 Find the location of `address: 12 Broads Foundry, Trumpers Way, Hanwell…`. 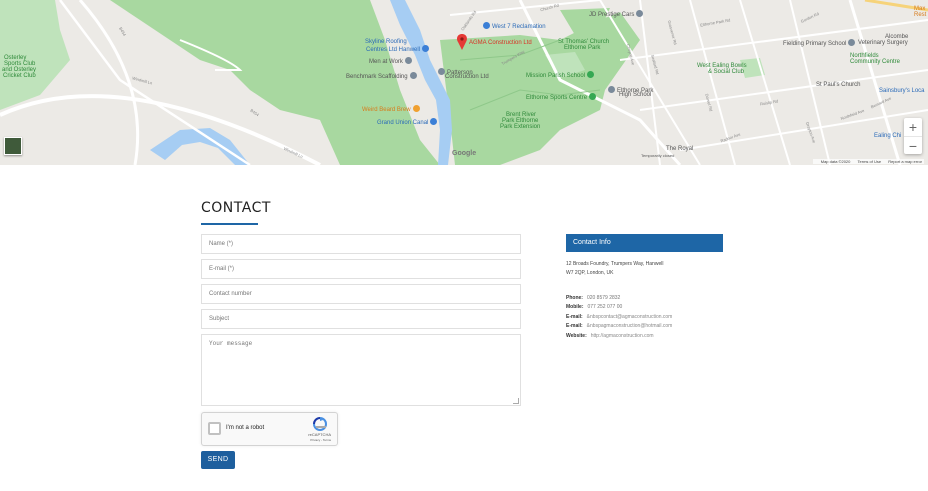

address: 12 Broads Foundry, Trumpers Way, Hanwell… is located at coordinates (614, 269).